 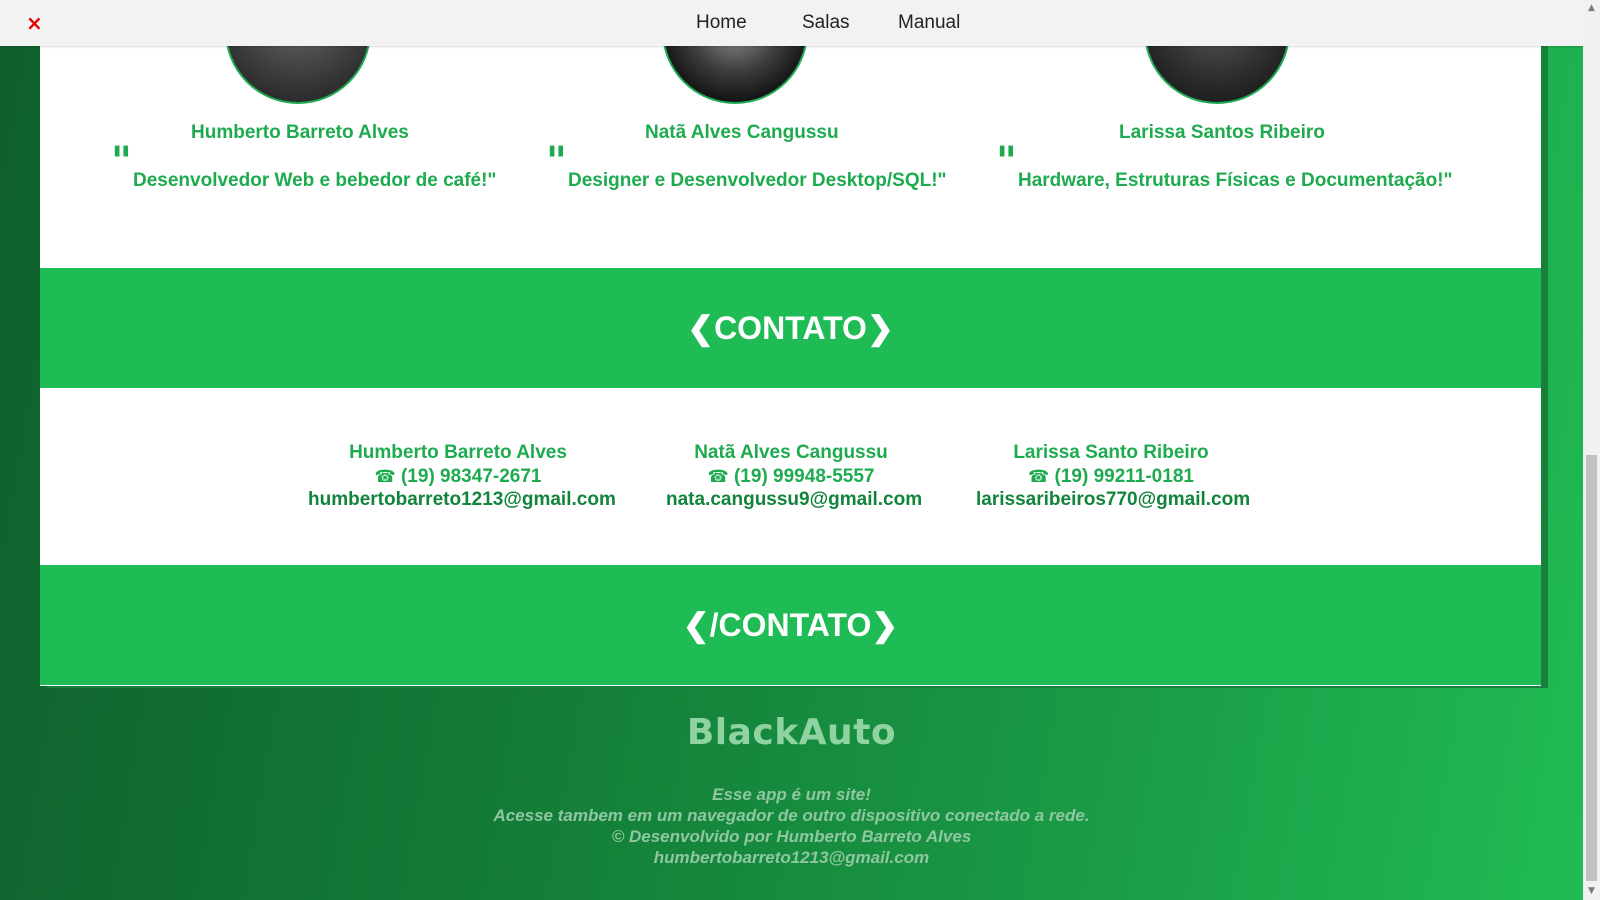 I want to click on contact-phone: ☎ (19) 99948-5557, so click(x=791, y=477).